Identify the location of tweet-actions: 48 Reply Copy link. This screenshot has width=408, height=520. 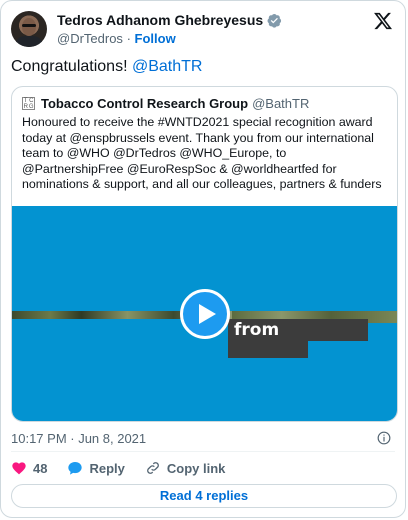
(128, 468).